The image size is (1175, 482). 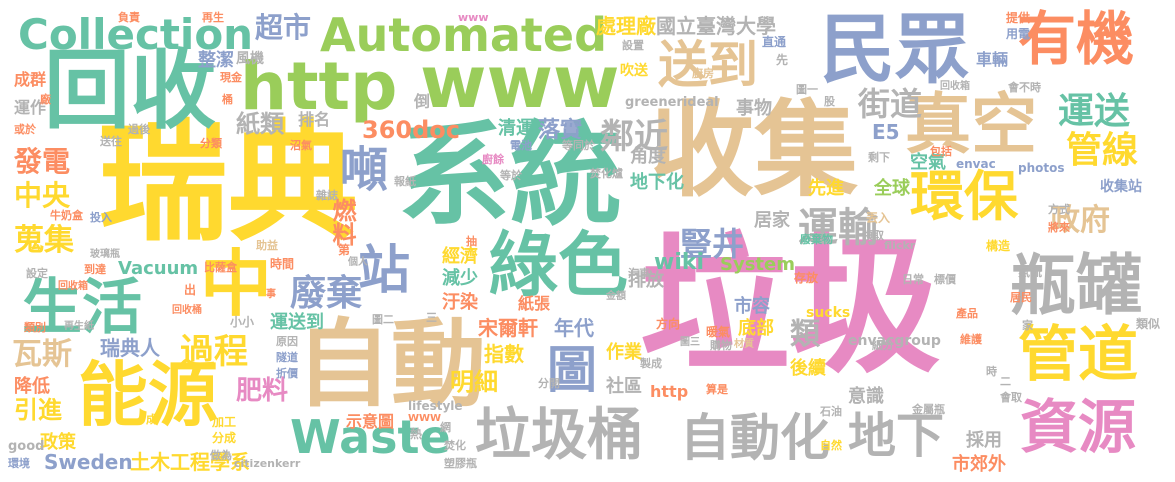 What do you see at coordinates (111, 141) in the screenshot?
I see `word-songwang: 送往` at bounding box center [111, 141].